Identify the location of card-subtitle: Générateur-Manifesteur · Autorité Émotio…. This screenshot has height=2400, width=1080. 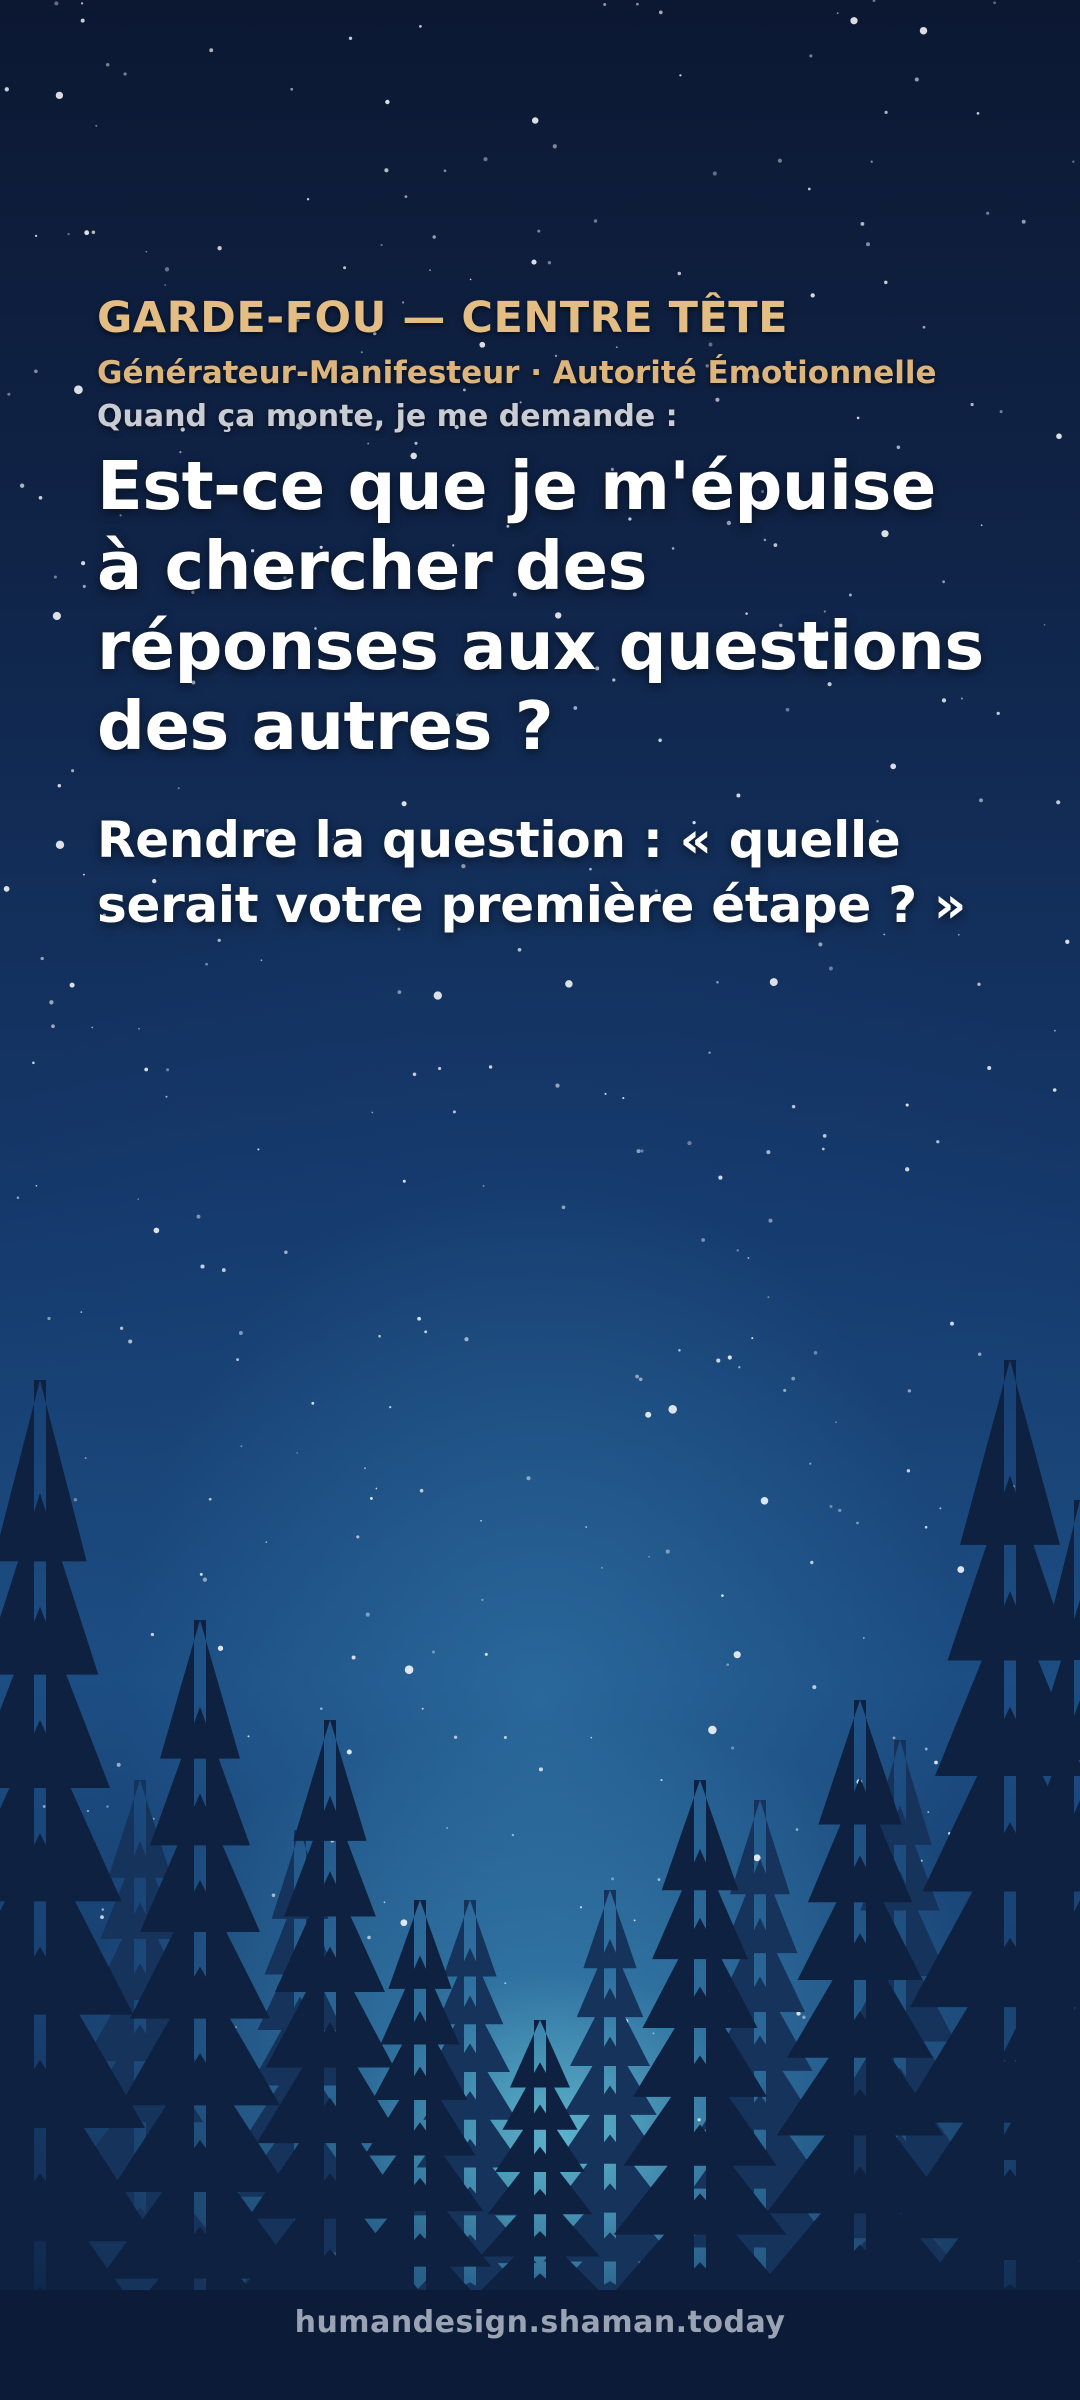
(517, 373).